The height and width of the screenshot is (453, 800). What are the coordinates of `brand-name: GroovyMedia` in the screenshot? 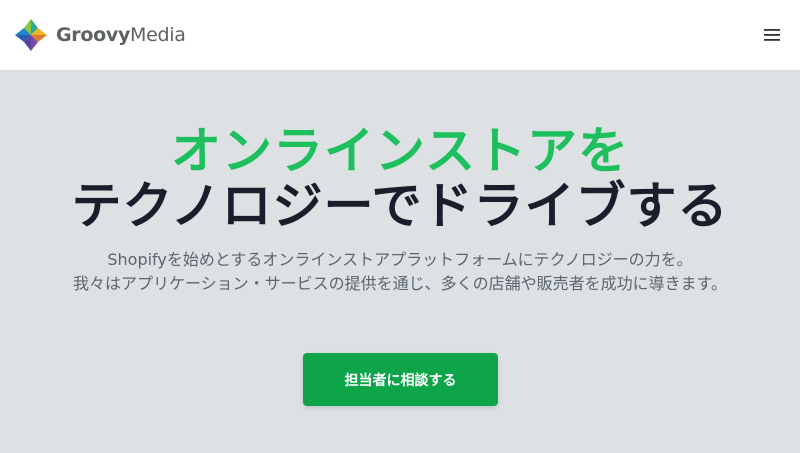 It's located at (121, 35).